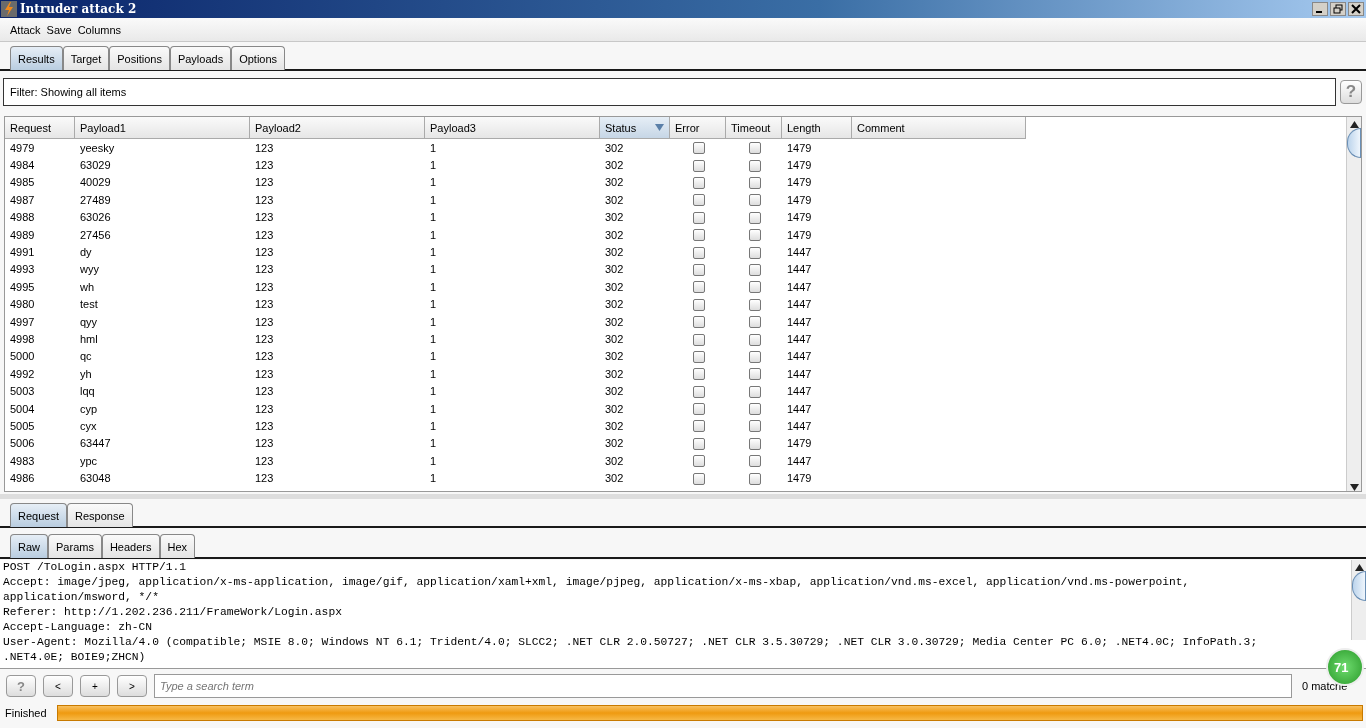  Describe the element at coordinates (635, 127) in the screenshot. I see `column-header: Status` at that location.